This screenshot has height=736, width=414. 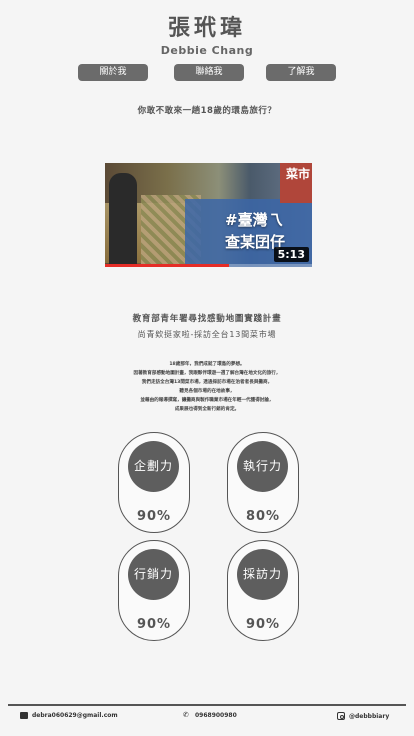 I want to click on skill-label: 企劃力, so click(x=153, y=466).